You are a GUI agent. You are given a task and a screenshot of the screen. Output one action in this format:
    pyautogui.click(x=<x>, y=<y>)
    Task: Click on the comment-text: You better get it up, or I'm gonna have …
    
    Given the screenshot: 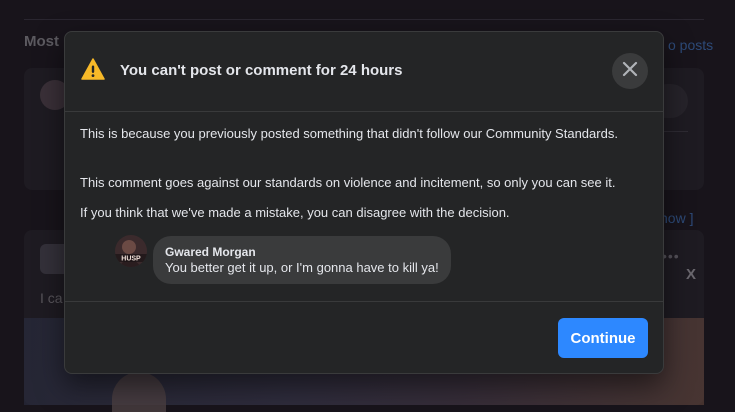 What is the action you would take?
    pyautogui.click(x=302, y=267)
    